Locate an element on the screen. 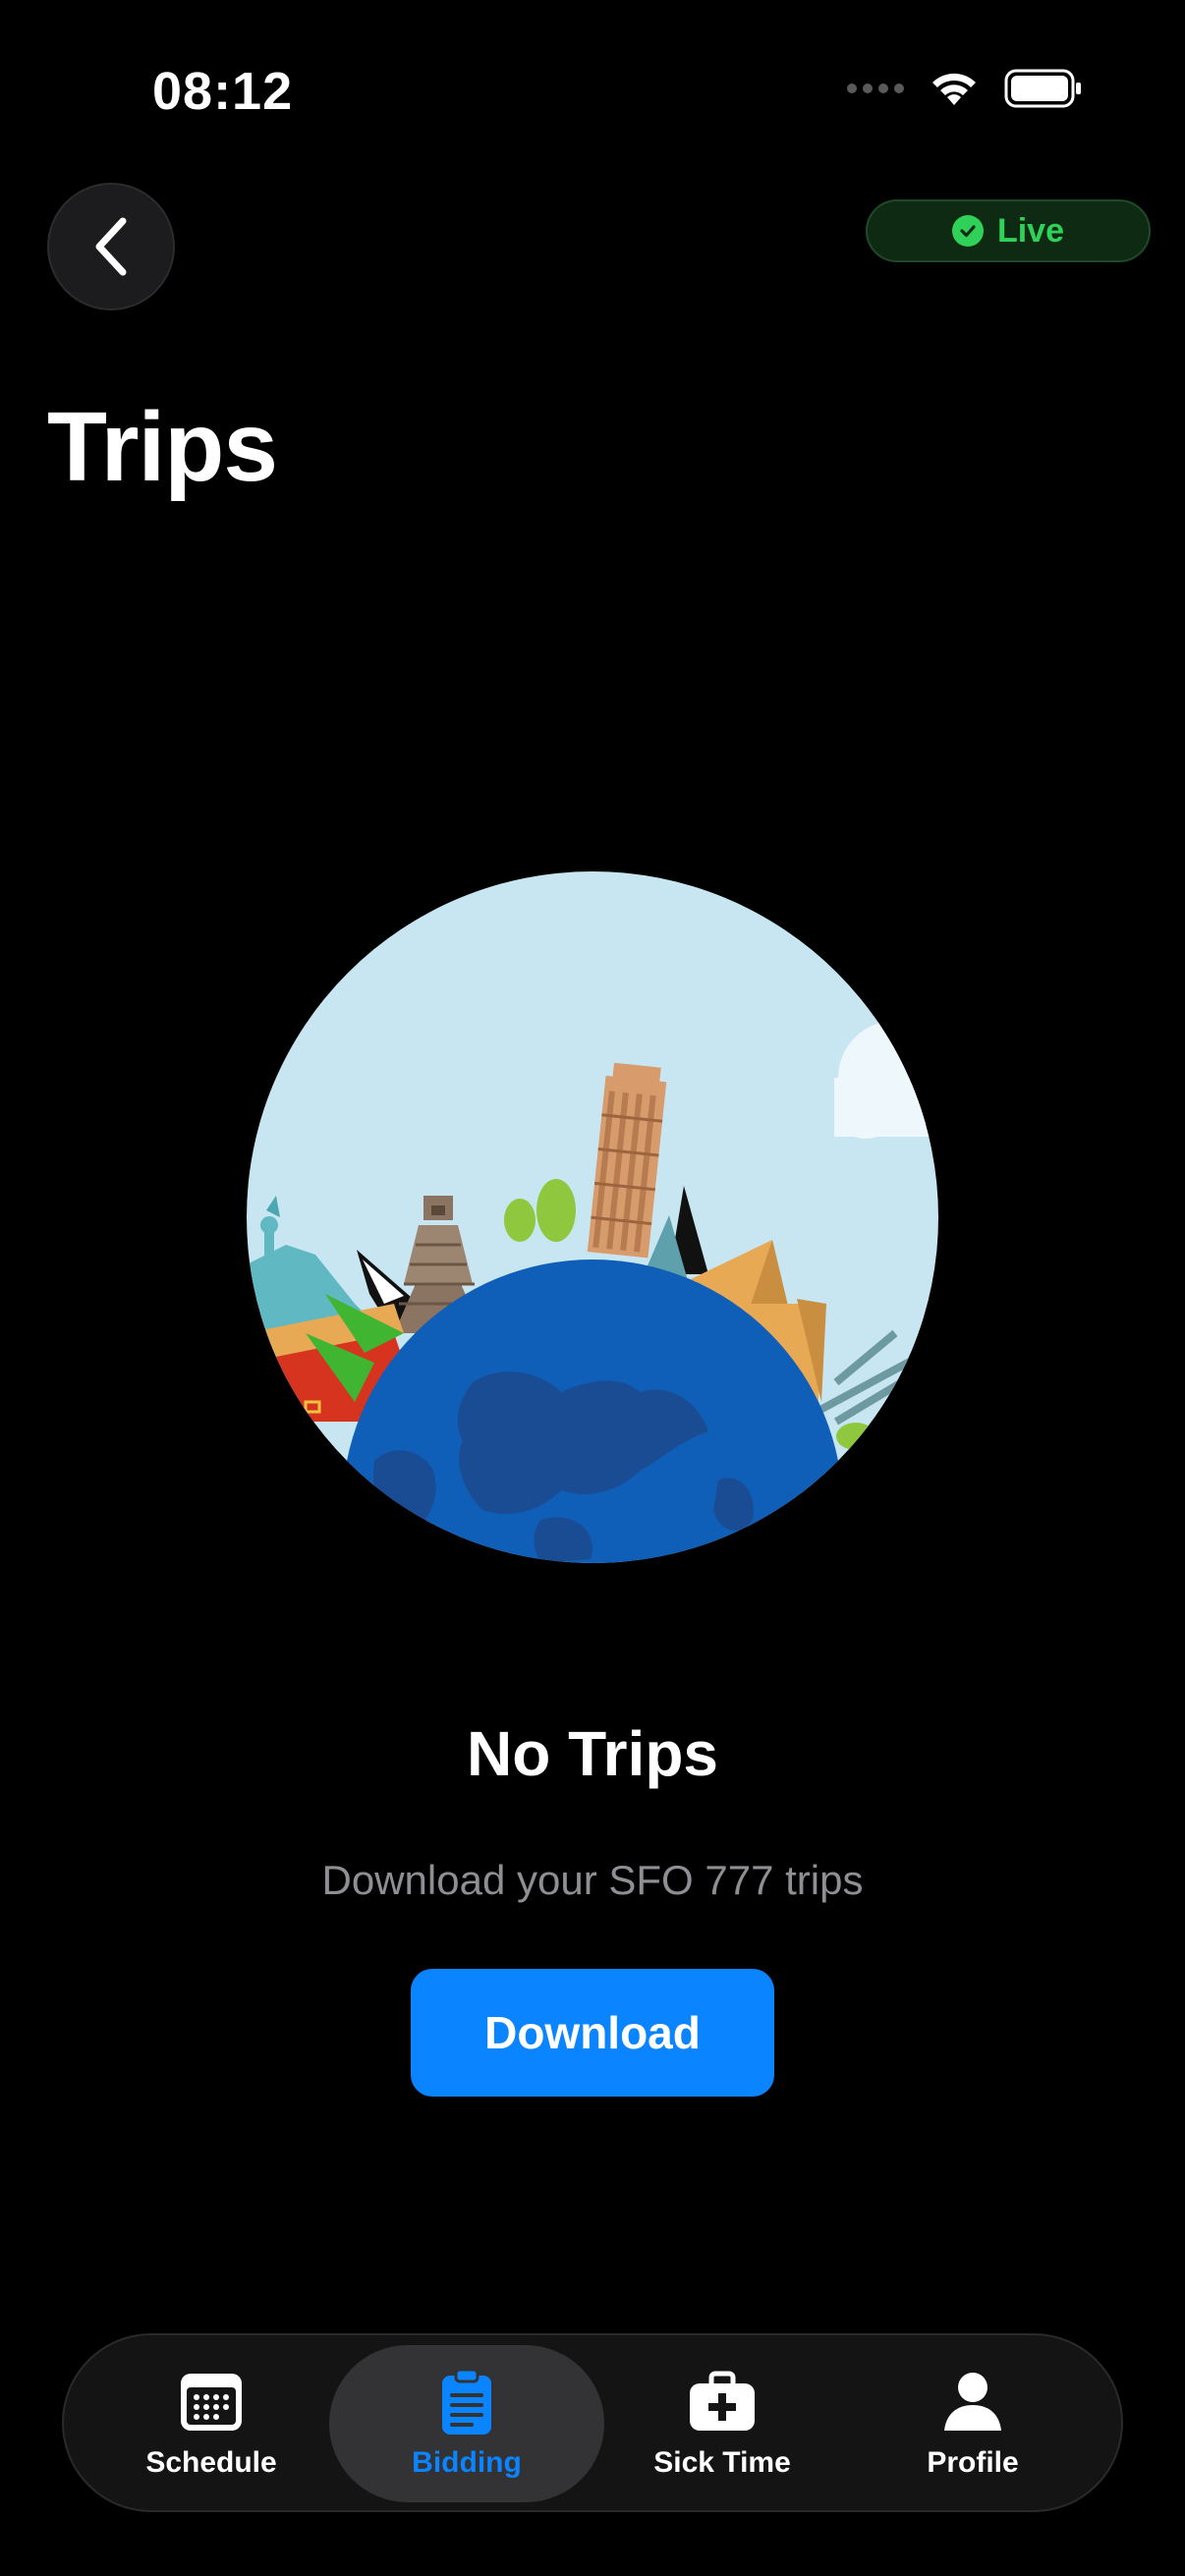 Image resolution: width=1185 pixels, height=2576 pixels. calendar-icon is located at coordinates (212, 2402).